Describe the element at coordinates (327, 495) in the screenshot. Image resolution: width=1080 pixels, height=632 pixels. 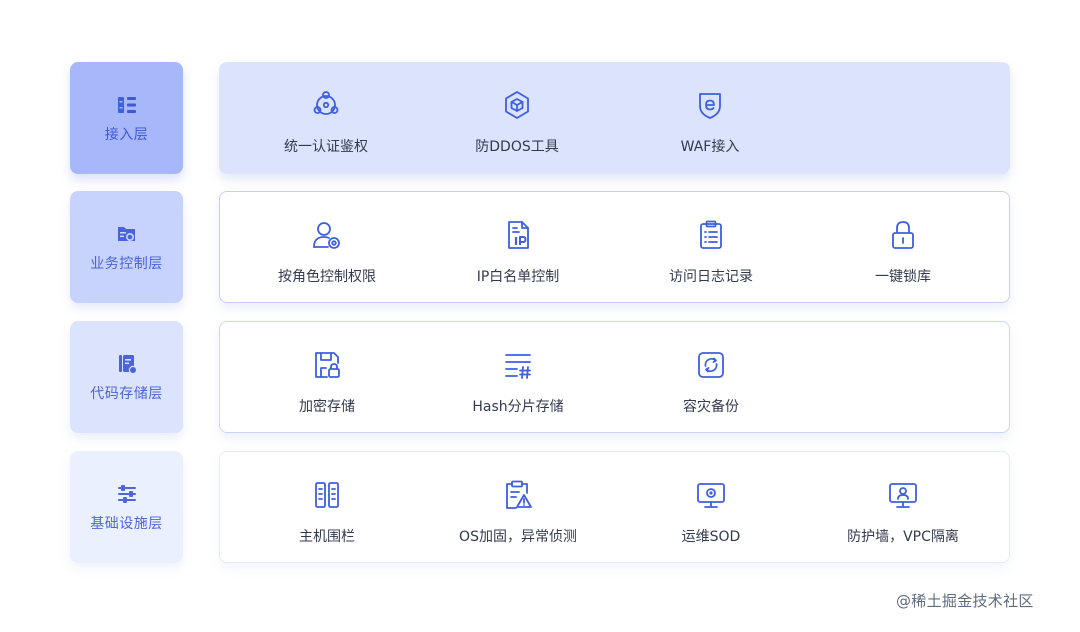
I see `server-racks-icon` at that location.